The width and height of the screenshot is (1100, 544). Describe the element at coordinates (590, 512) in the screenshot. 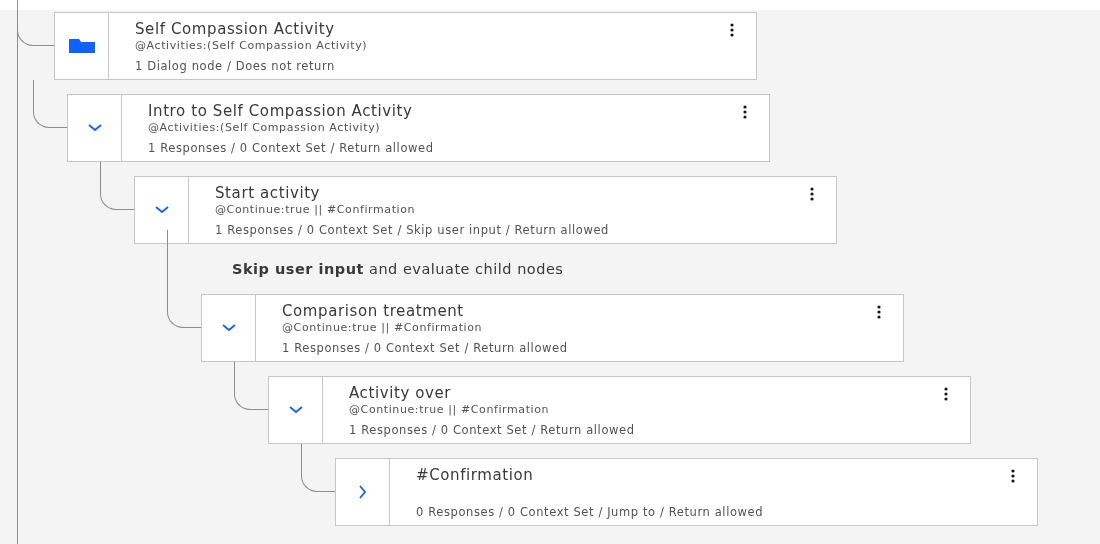

I see `node-summary: 0 Responses / 0 Context Set / Jump to / Return allowed` at that location.